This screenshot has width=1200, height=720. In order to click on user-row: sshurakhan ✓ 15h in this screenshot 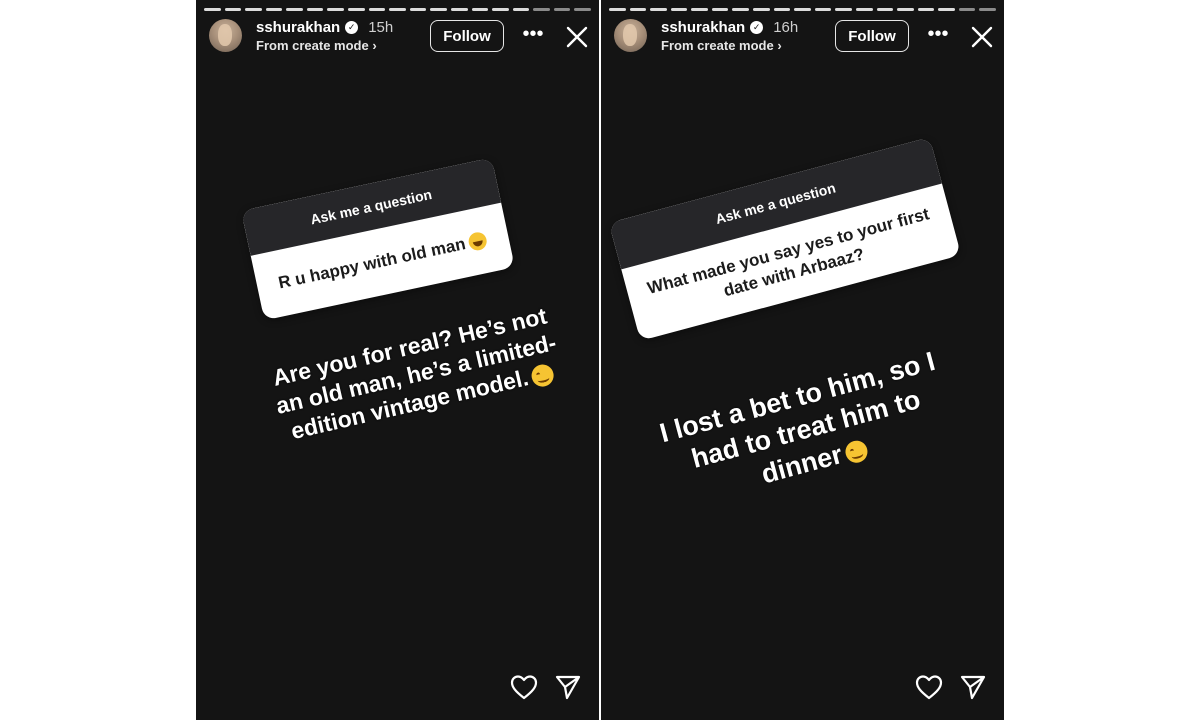, I will do `click(324, 27)`.